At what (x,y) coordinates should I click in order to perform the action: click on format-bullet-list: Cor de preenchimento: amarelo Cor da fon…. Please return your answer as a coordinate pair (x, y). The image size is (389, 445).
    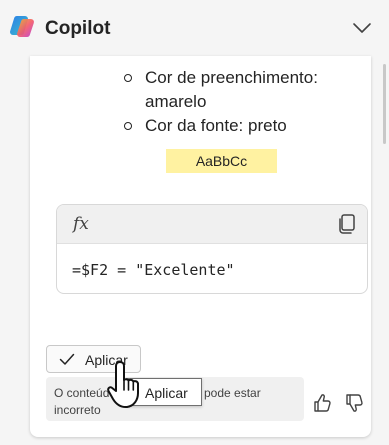
    Looking at the image, I should click on (208, 102).